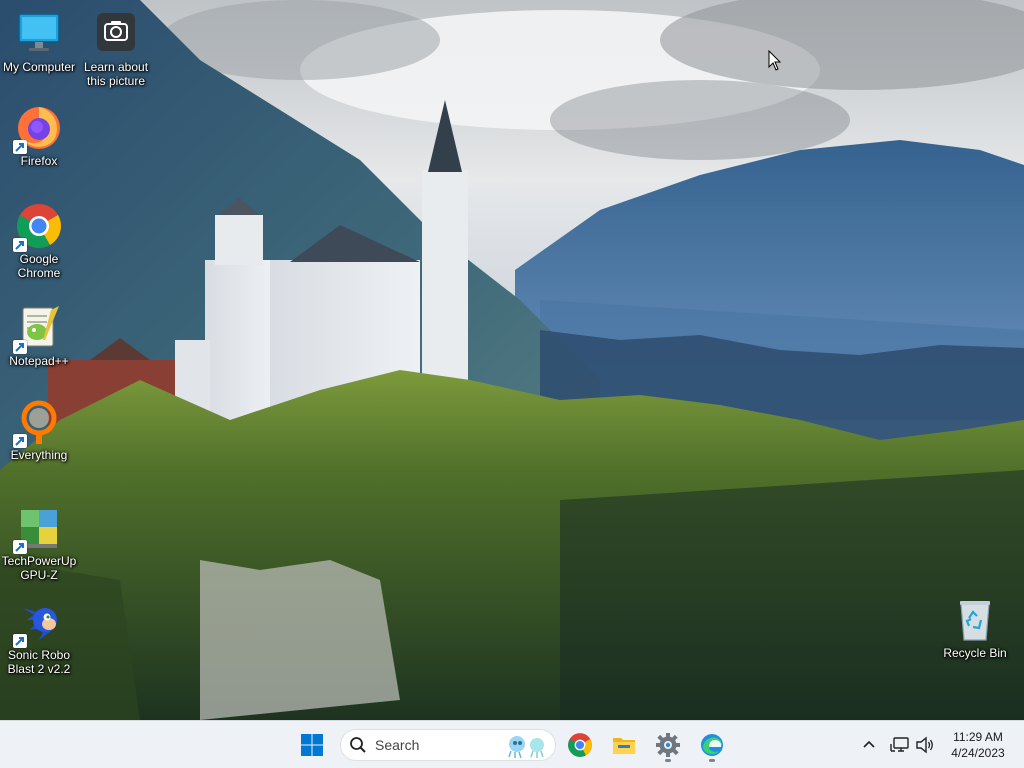 The image size is (1024, 768). I want to click on everything-search-icon, so click(38, 423).